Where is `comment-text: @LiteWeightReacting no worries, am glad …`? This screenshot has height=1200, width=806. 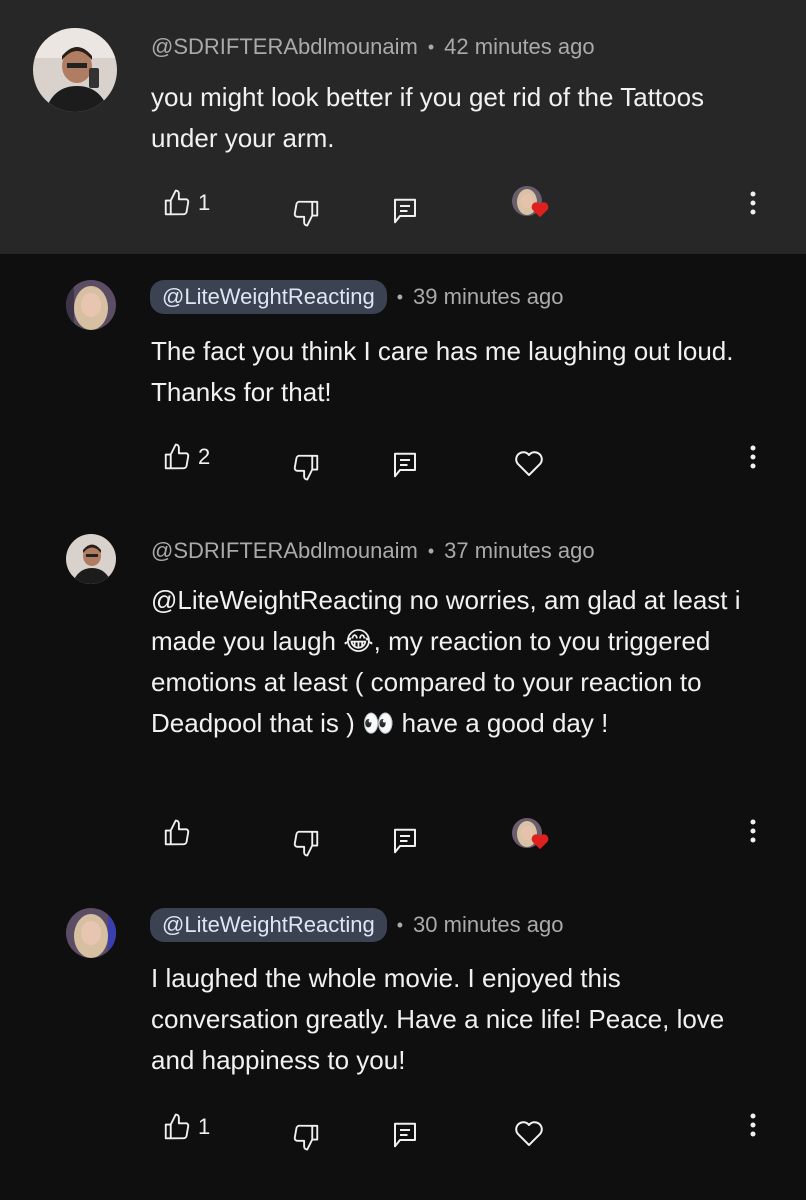 comment-text: @LiteWeightReacting no worries, am glad … is located at coordinates (446, 661).